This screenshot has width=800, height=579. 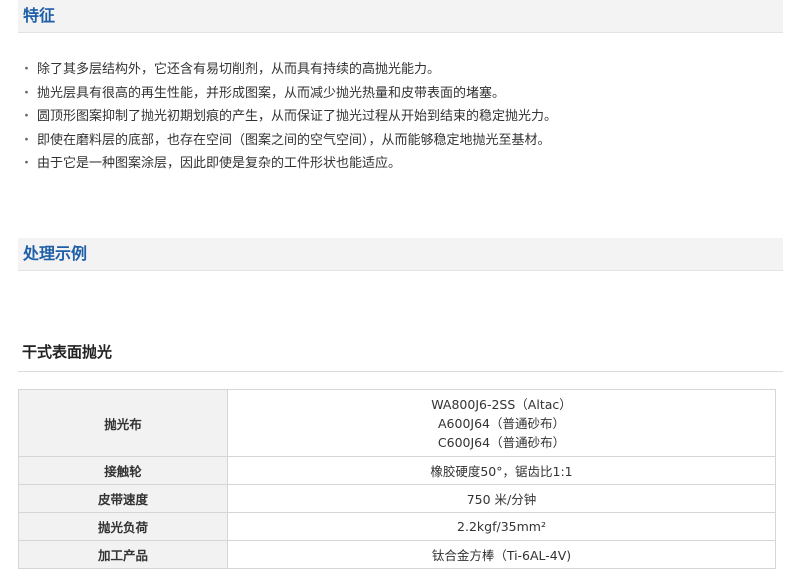 What do you see at coordinates (400, 371) in the screenshot?
I see `divider` at bounding box center [400, 371].